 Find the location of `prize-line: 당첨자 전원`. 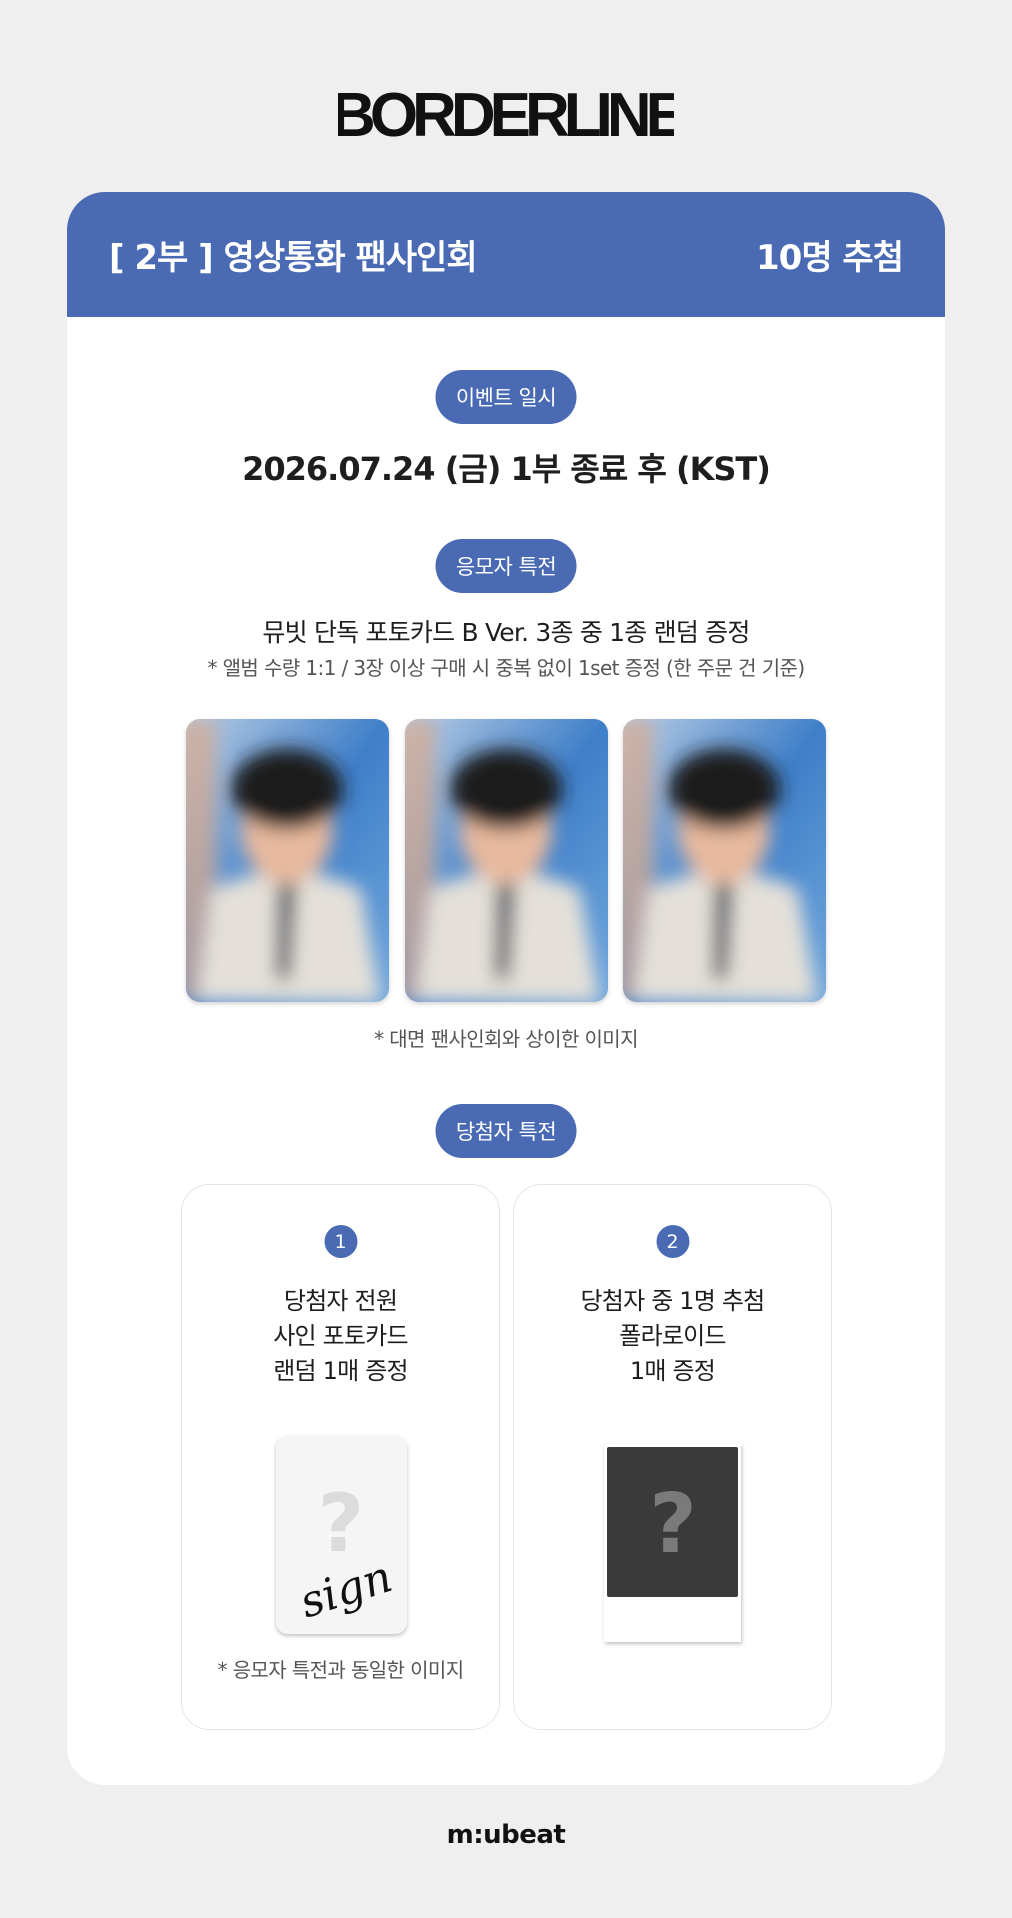

prize-line: 당첨자 전원 is located at coordinates (340, 1301).